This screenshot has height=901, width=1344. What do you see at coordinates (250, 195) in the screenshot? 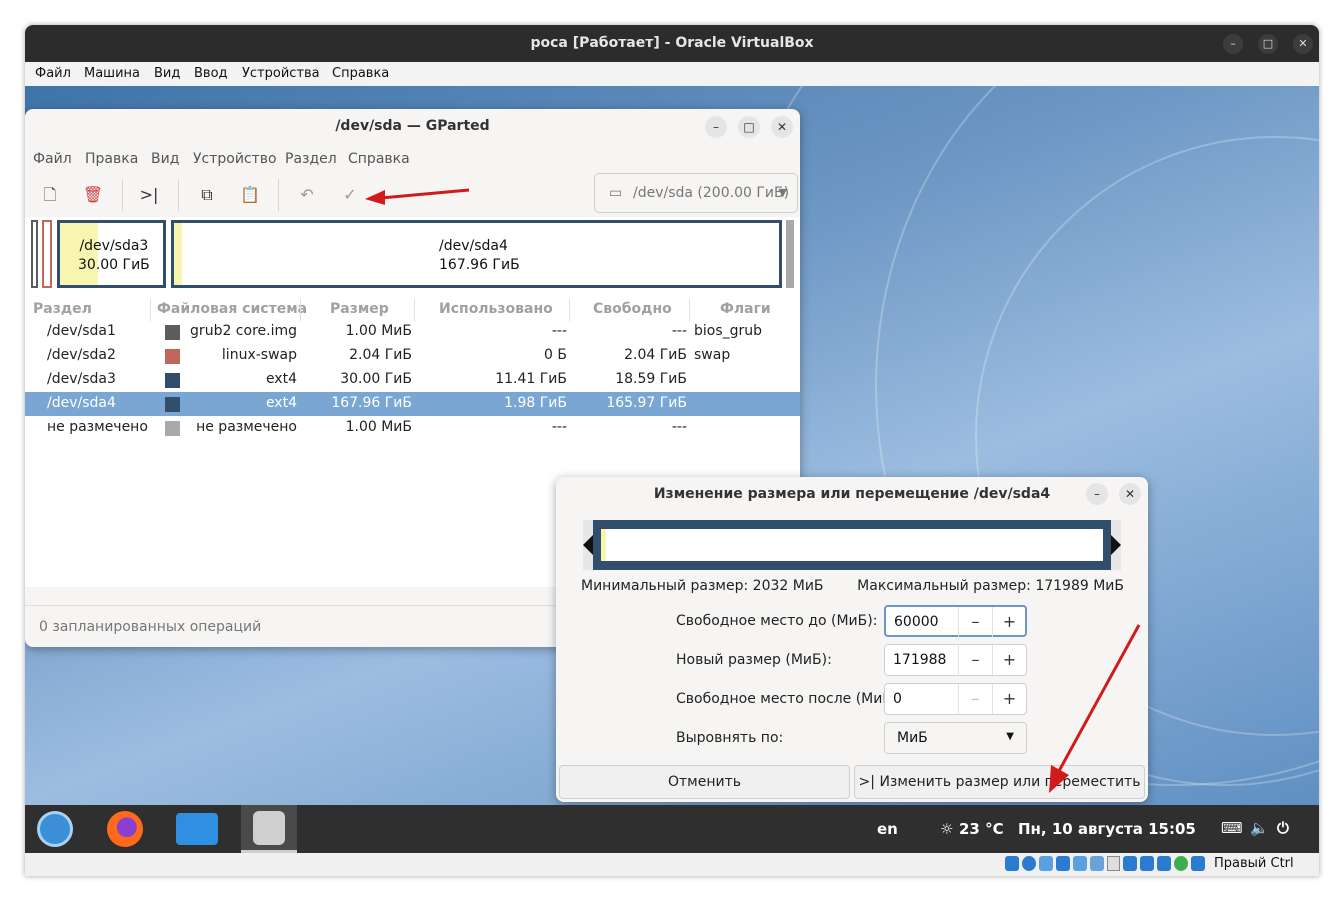
I see `paste-icon: 📋` at bounding box center [250, 195].